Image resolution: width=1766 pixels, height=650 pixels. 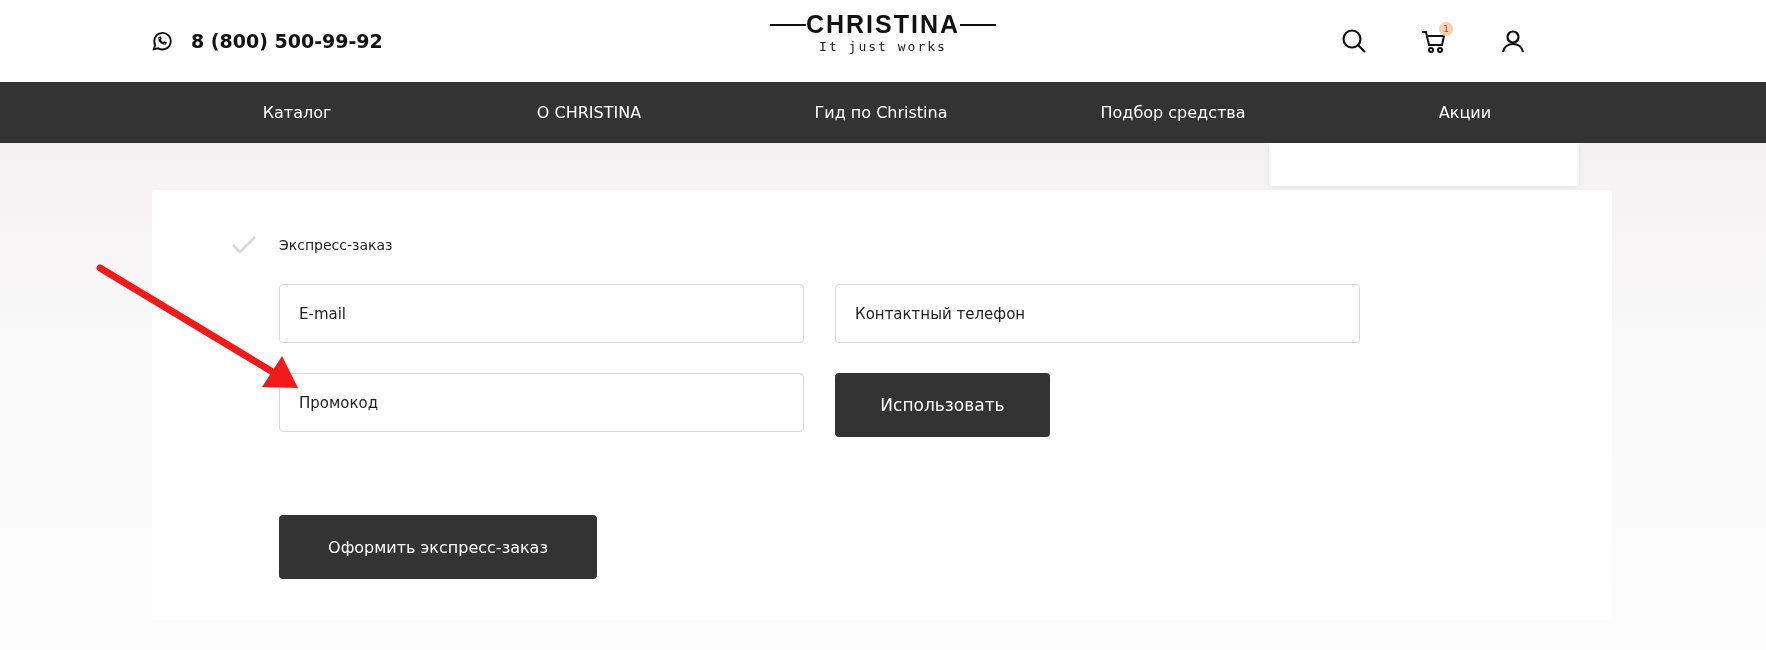 I want to click on nav-link: Акции, so click(x=1465, y=112).